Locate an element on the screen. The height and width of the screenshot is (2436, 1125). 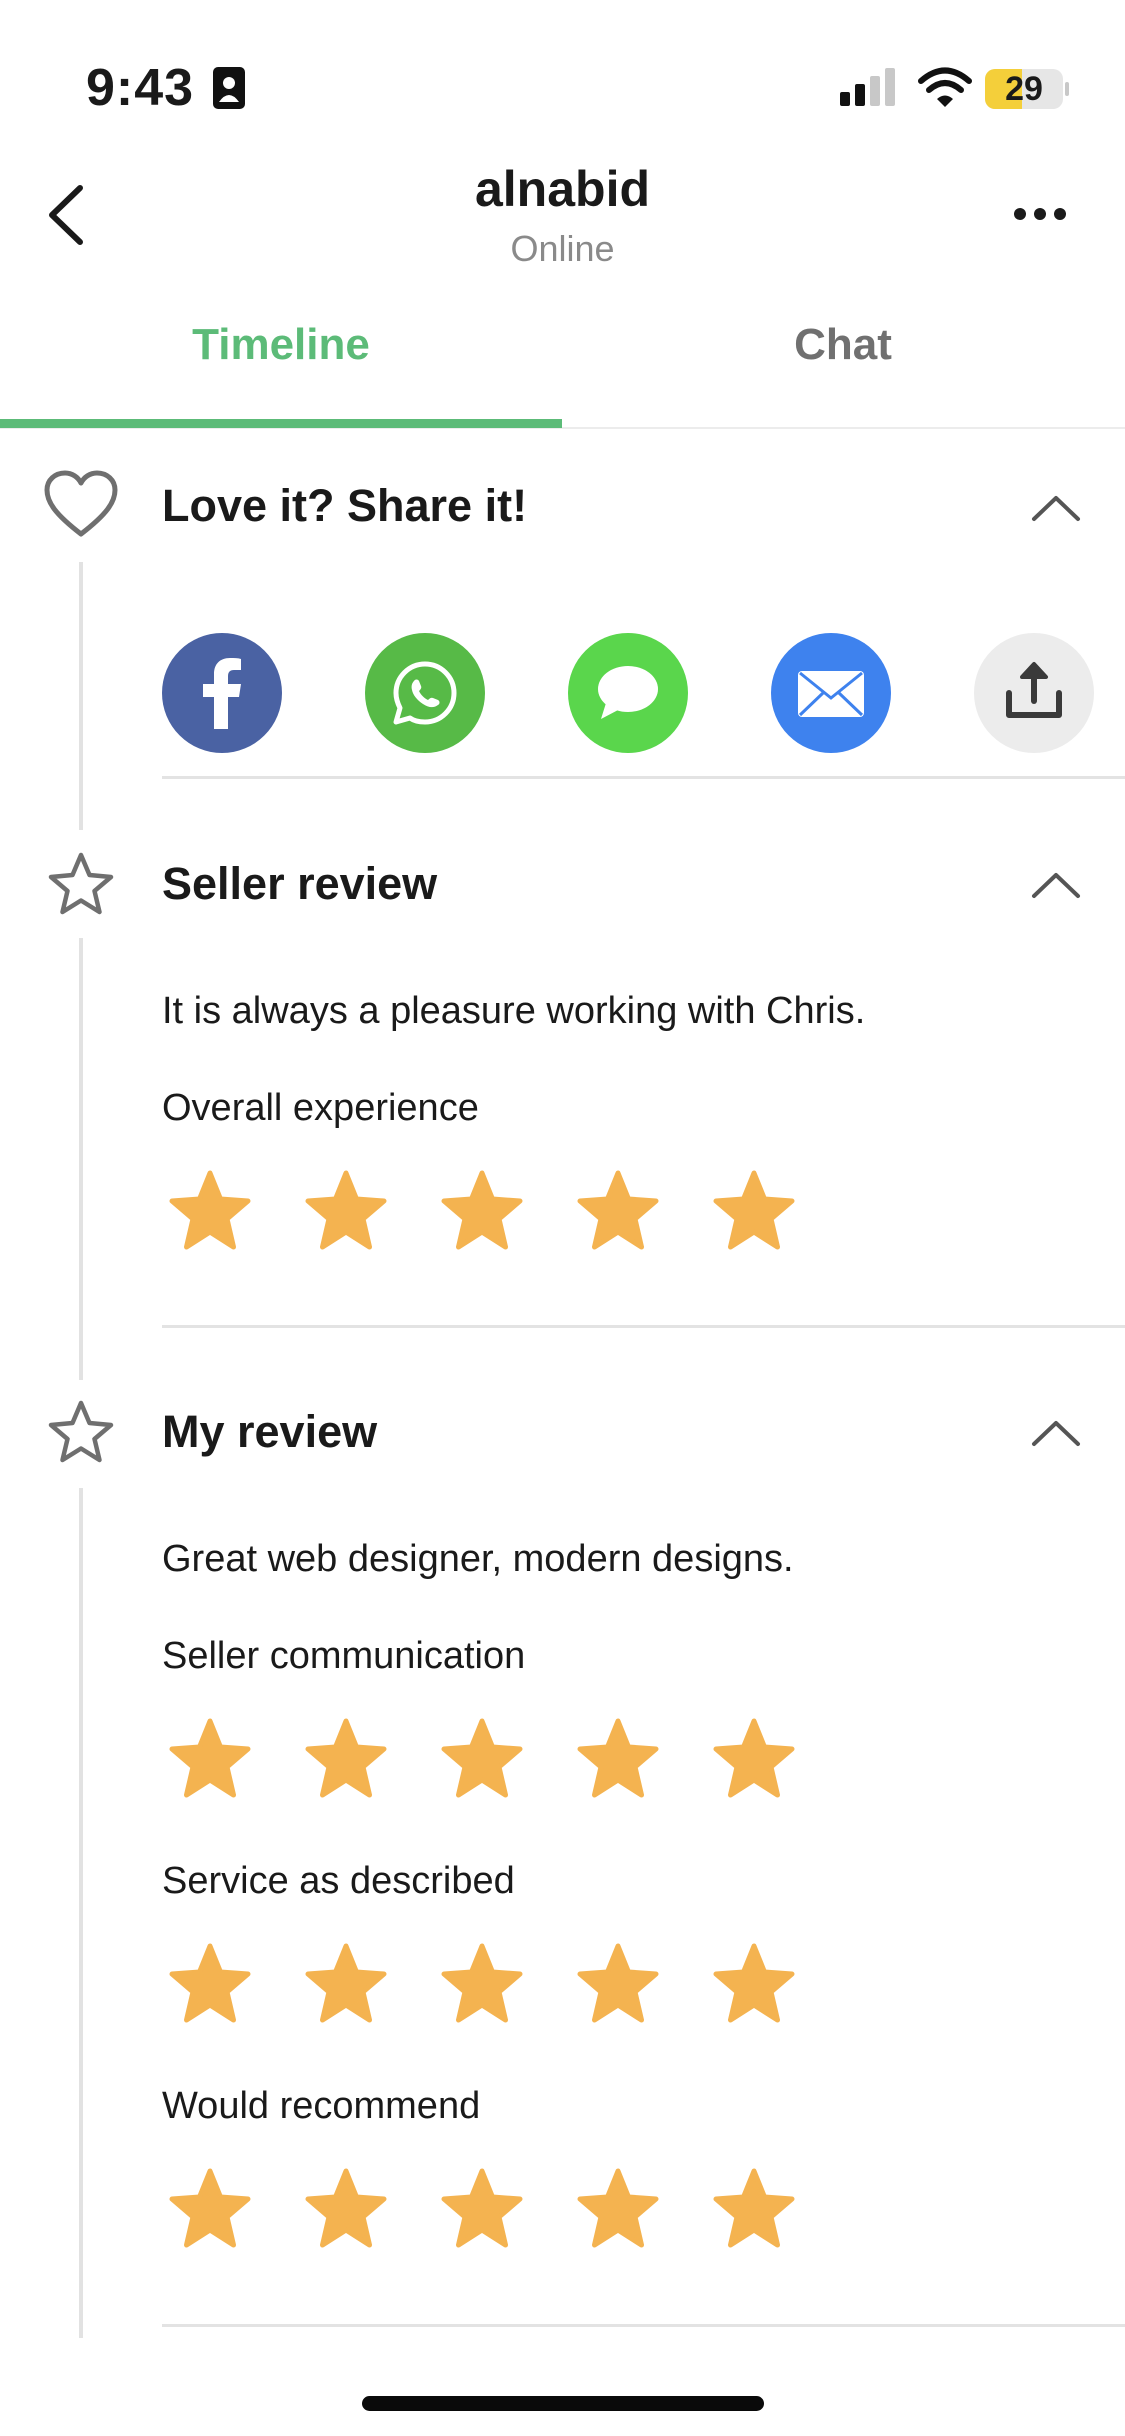
rating-label: Would recommend is located at coordinates (321, 2106).